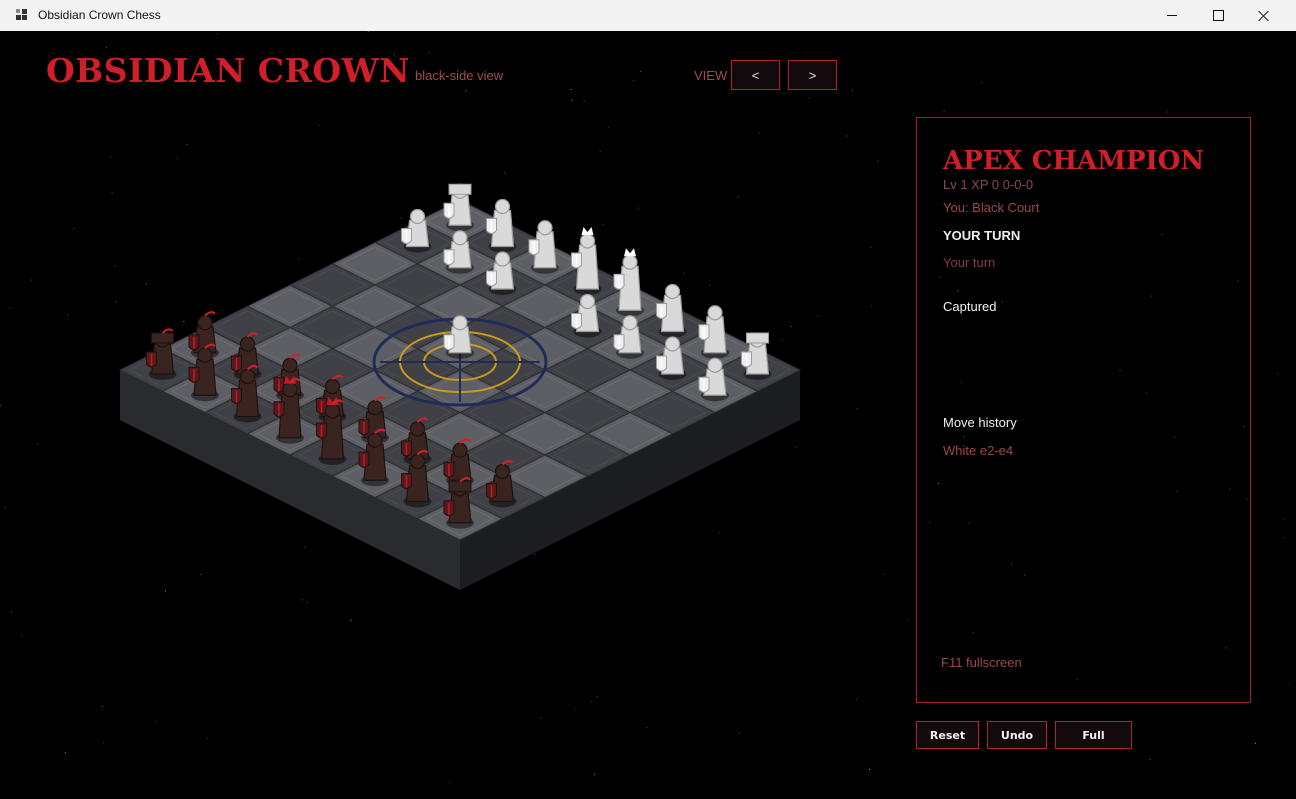 This screenshot has width=1296, height=799. What do you see at coordinates (99, 15) in the screenshot?
I see `window-title: Obsidian Crown Chess` at bounding box center [99, 15].